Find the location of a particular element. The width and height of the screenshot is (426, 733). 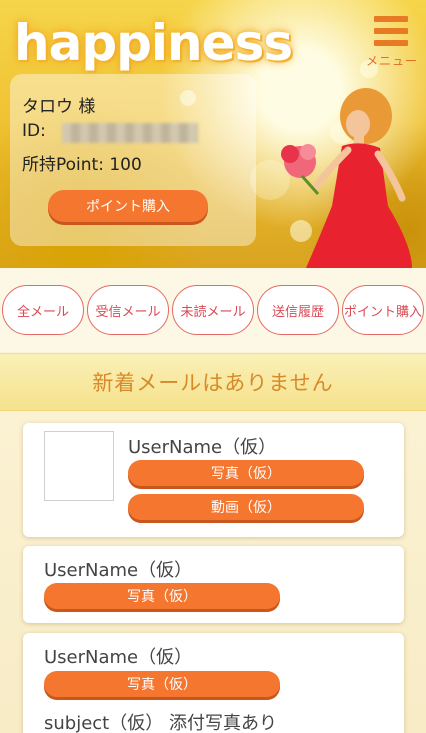

message-card: UserName（仮） 写真（仮） 動画（仮） is located at coordinates (213, 480).